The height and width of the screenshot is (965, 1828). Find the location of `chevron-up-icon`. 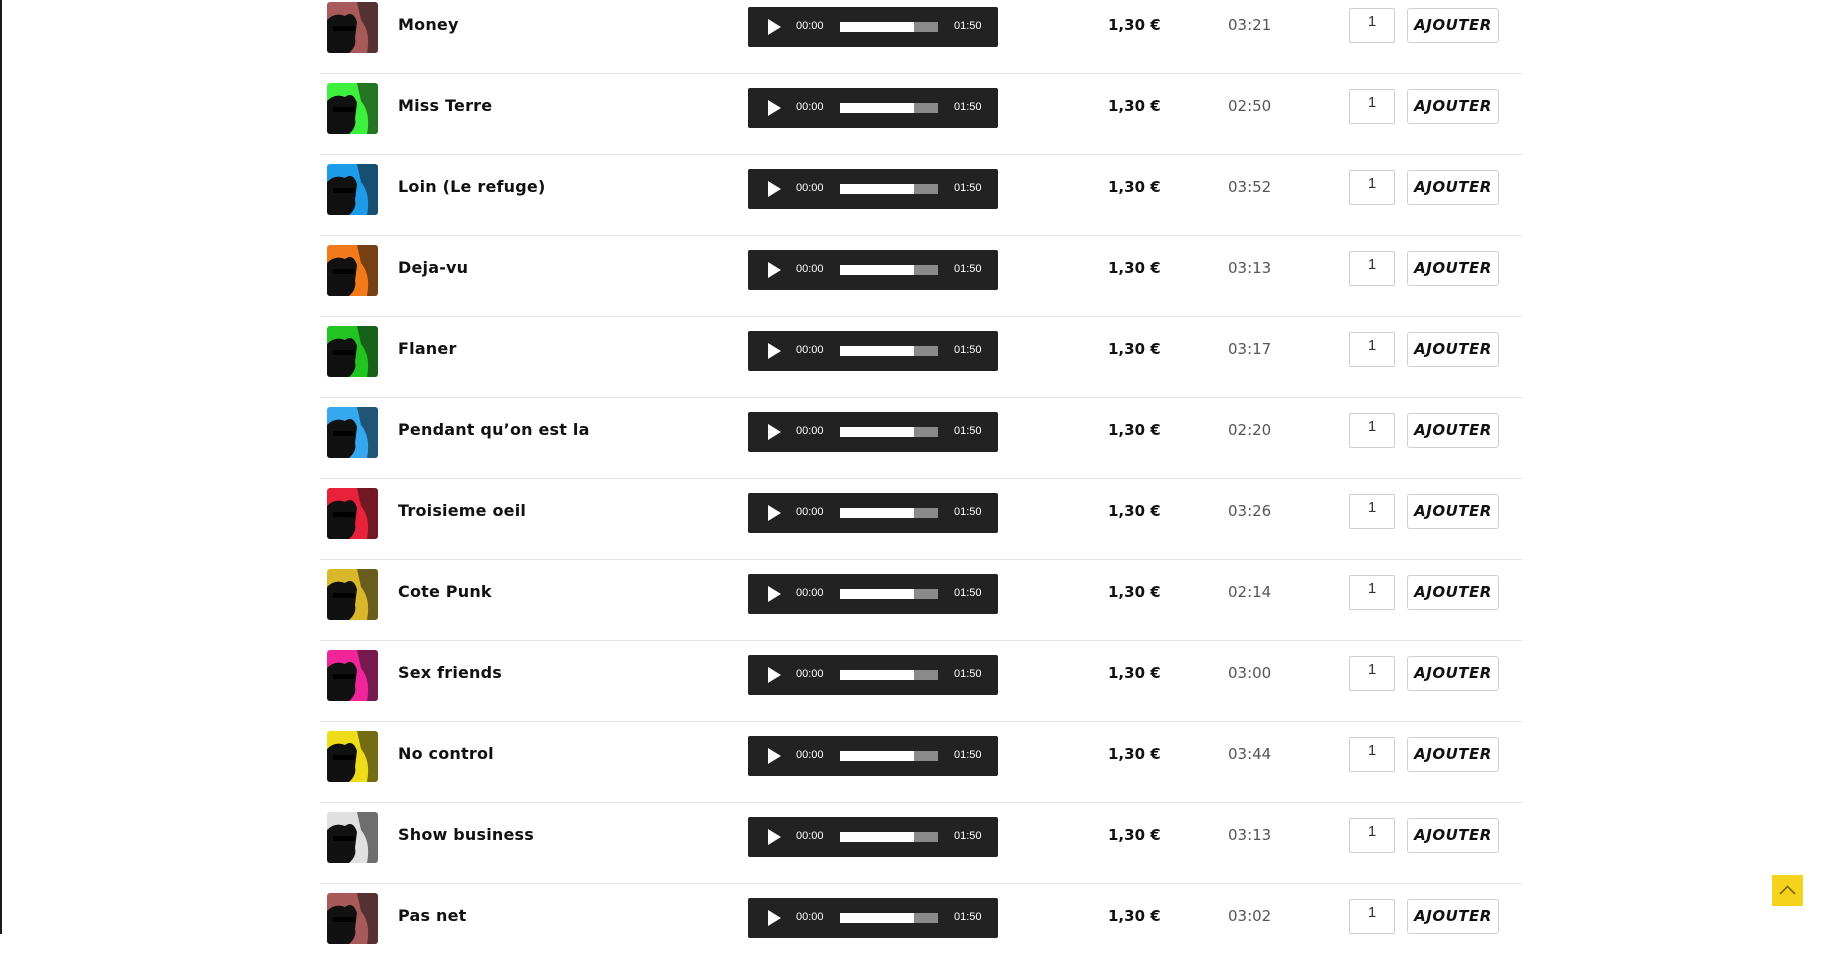

chevron-up-icon is located at coordinates (1787, 890).